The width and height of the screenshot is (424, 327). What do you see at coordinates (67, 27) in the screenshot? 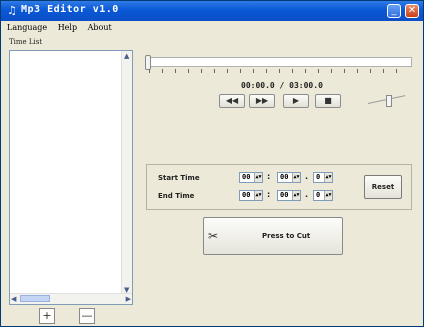
I see `menu-help: Help` at bounding box center [67, 27].